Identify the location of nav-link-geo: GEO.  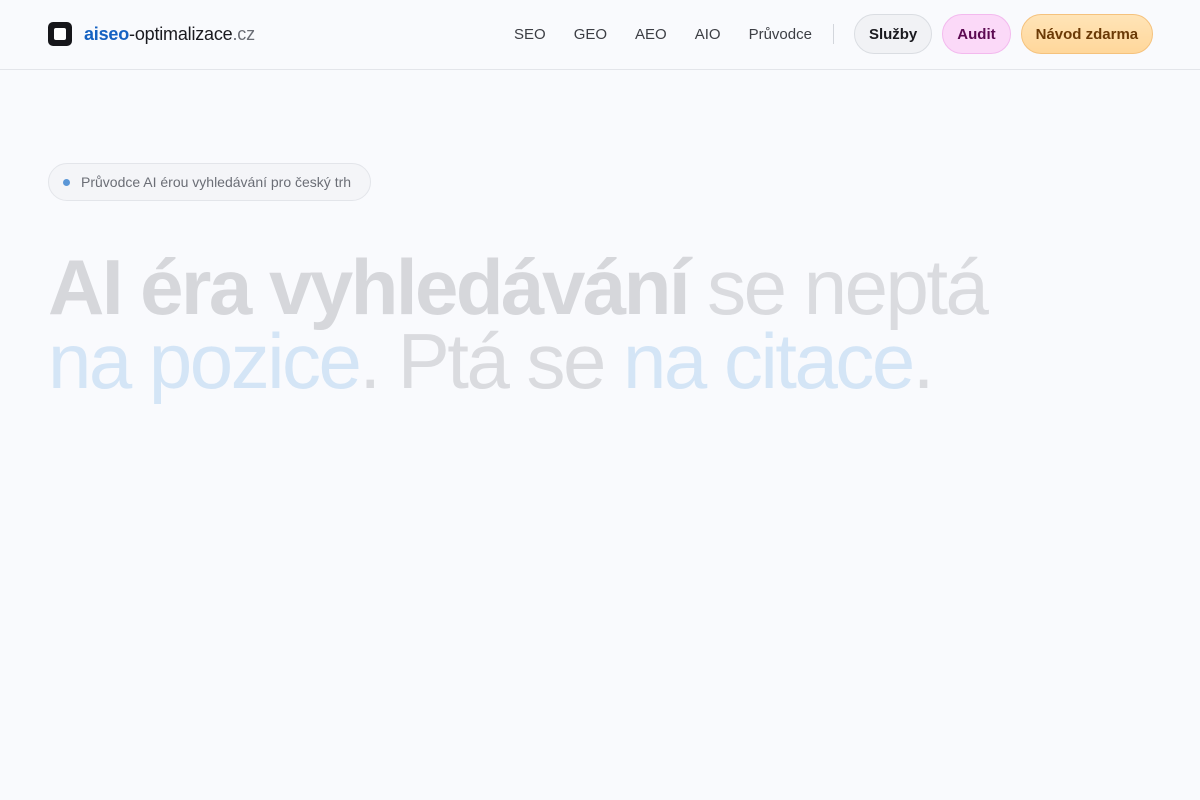
(590, 34).